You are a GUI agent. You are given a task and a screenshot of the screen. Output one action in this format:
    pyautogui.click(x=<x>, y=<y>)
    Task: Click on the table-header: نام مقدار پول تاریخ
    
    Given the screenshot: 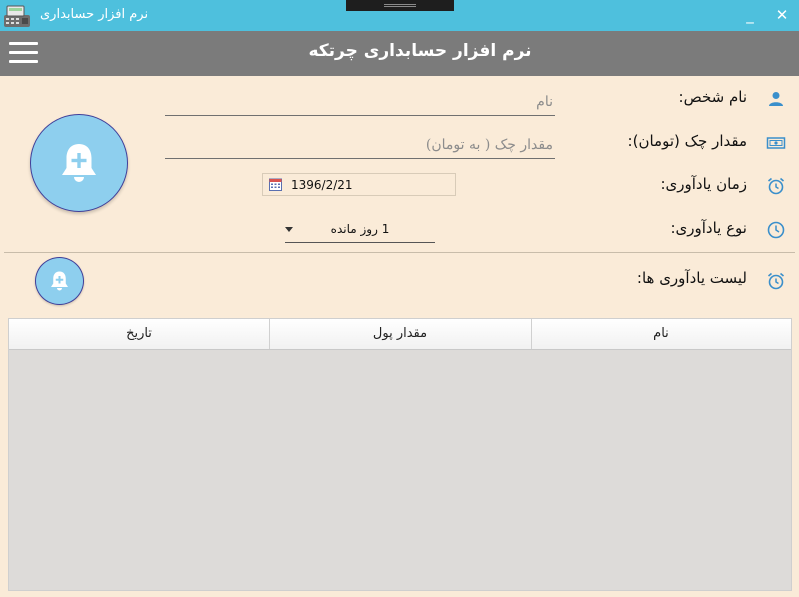 What is the action you would take?
    pyautogui.click(x=400, y=334)
    